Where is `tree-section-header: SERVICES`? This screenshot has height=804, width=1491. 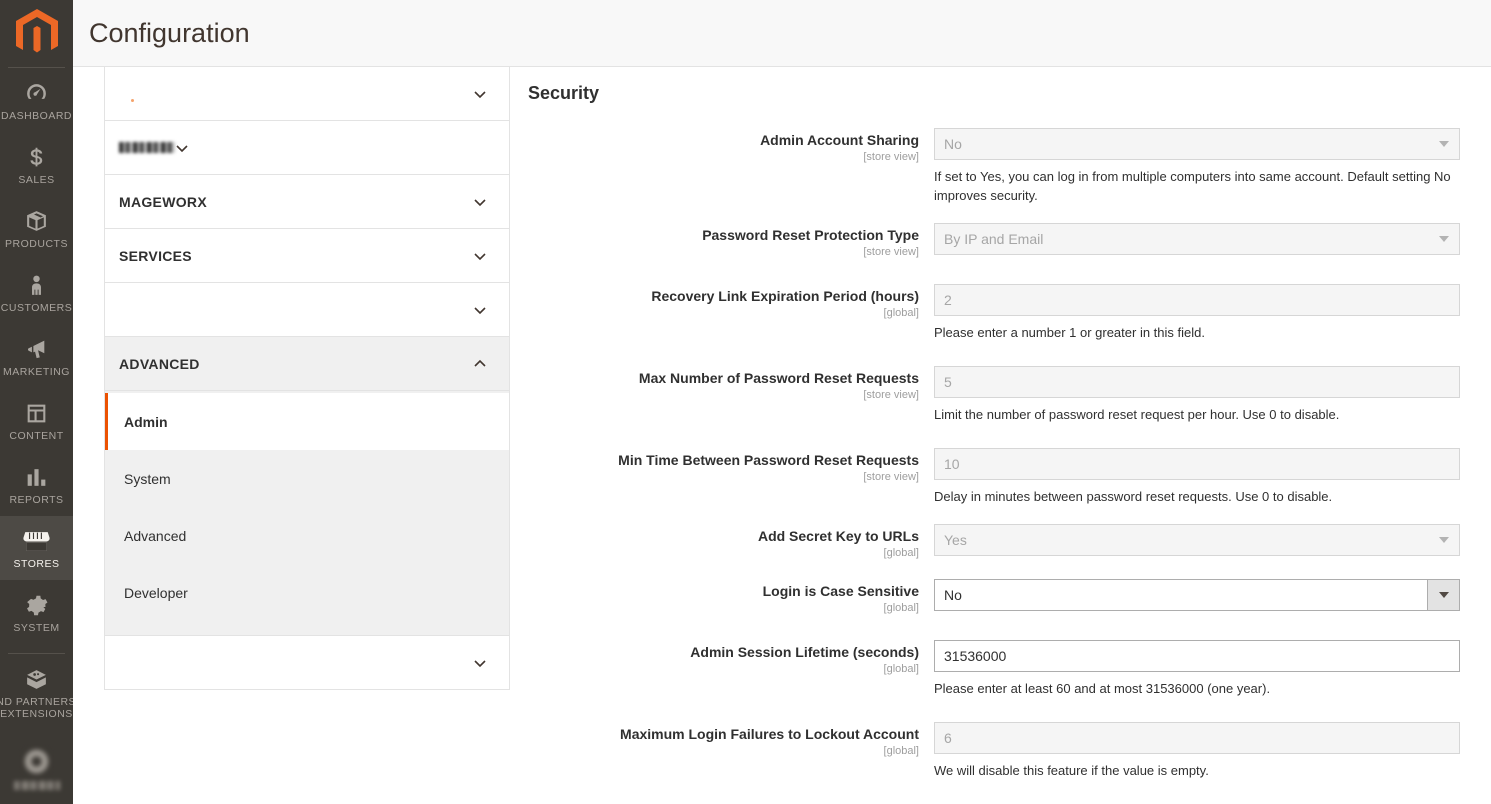
tree-section-header: SERVICES is located at coordinates (307, 255).